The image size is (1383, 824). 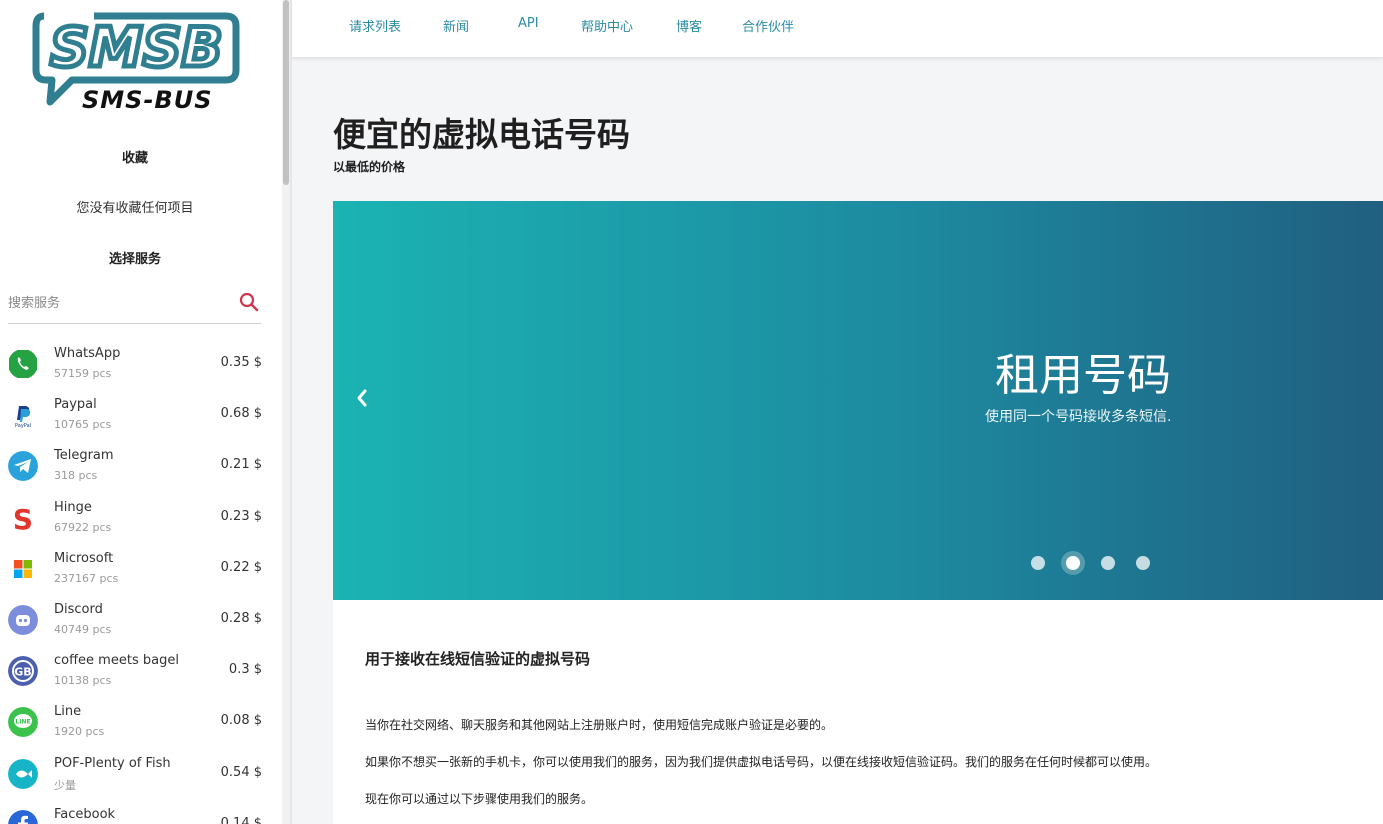 What do you see at coordinates (83, 681) in the screenshot?
I see `service-count: 10138 pcs` at bounding box center [83, 681].